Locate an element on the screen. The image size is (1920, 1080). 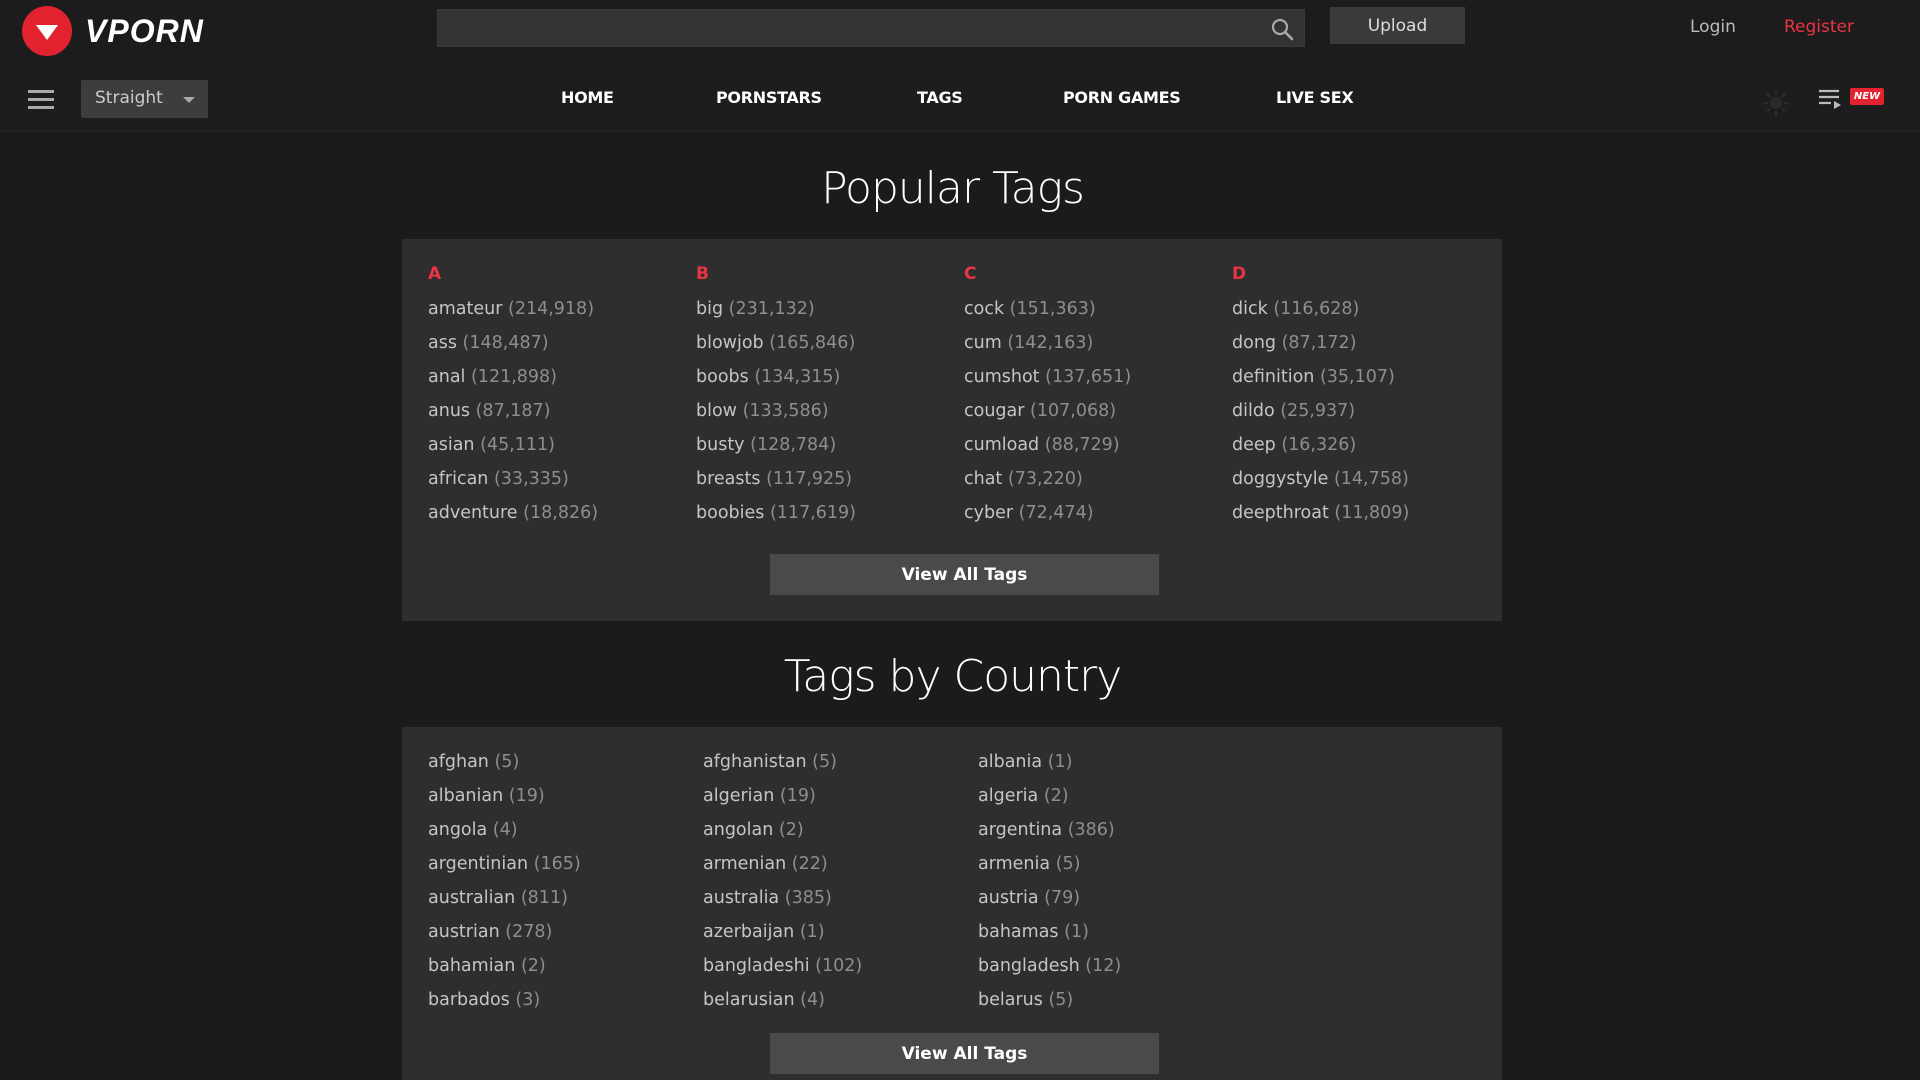
popular-tags-title: Popular Tags is located at coordinates (953, 188).